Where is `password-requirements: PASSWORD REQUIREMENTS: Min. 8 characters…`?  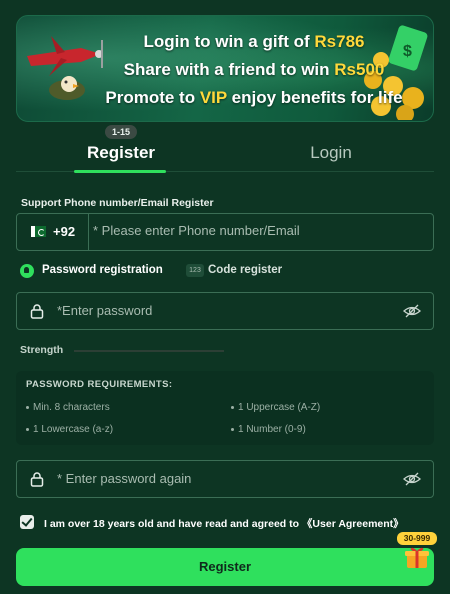
password-requirements: PASSWORD REQUIREMENTS: Min. 8 characters… is located at coordinates (225, 408).